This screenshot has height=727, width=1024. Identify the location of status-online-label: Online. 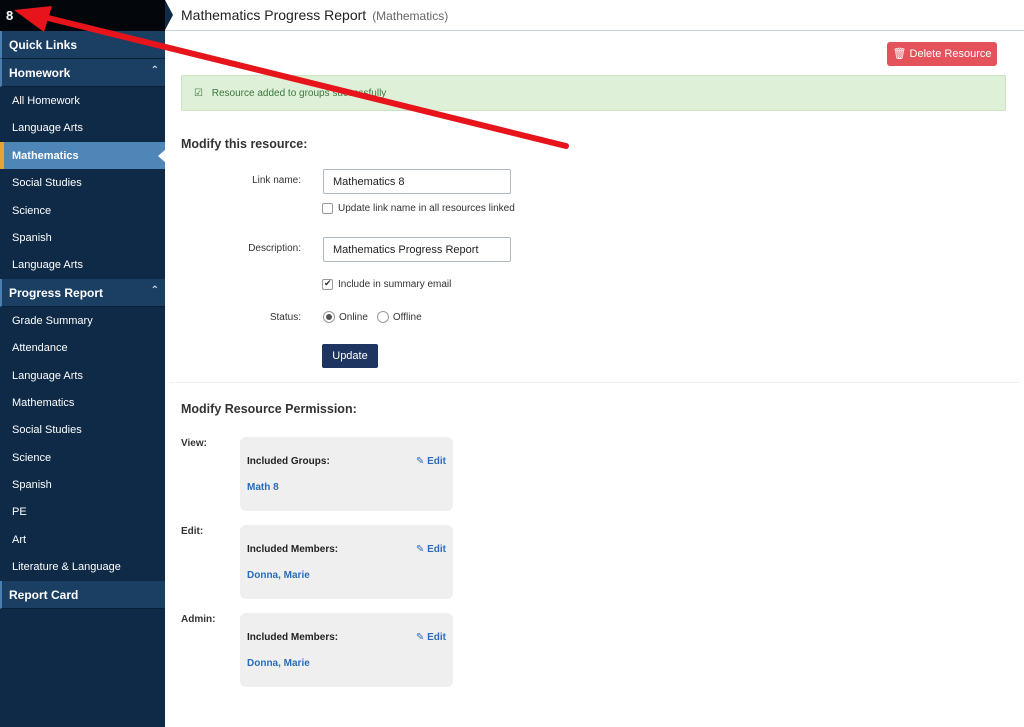
(353, 317).